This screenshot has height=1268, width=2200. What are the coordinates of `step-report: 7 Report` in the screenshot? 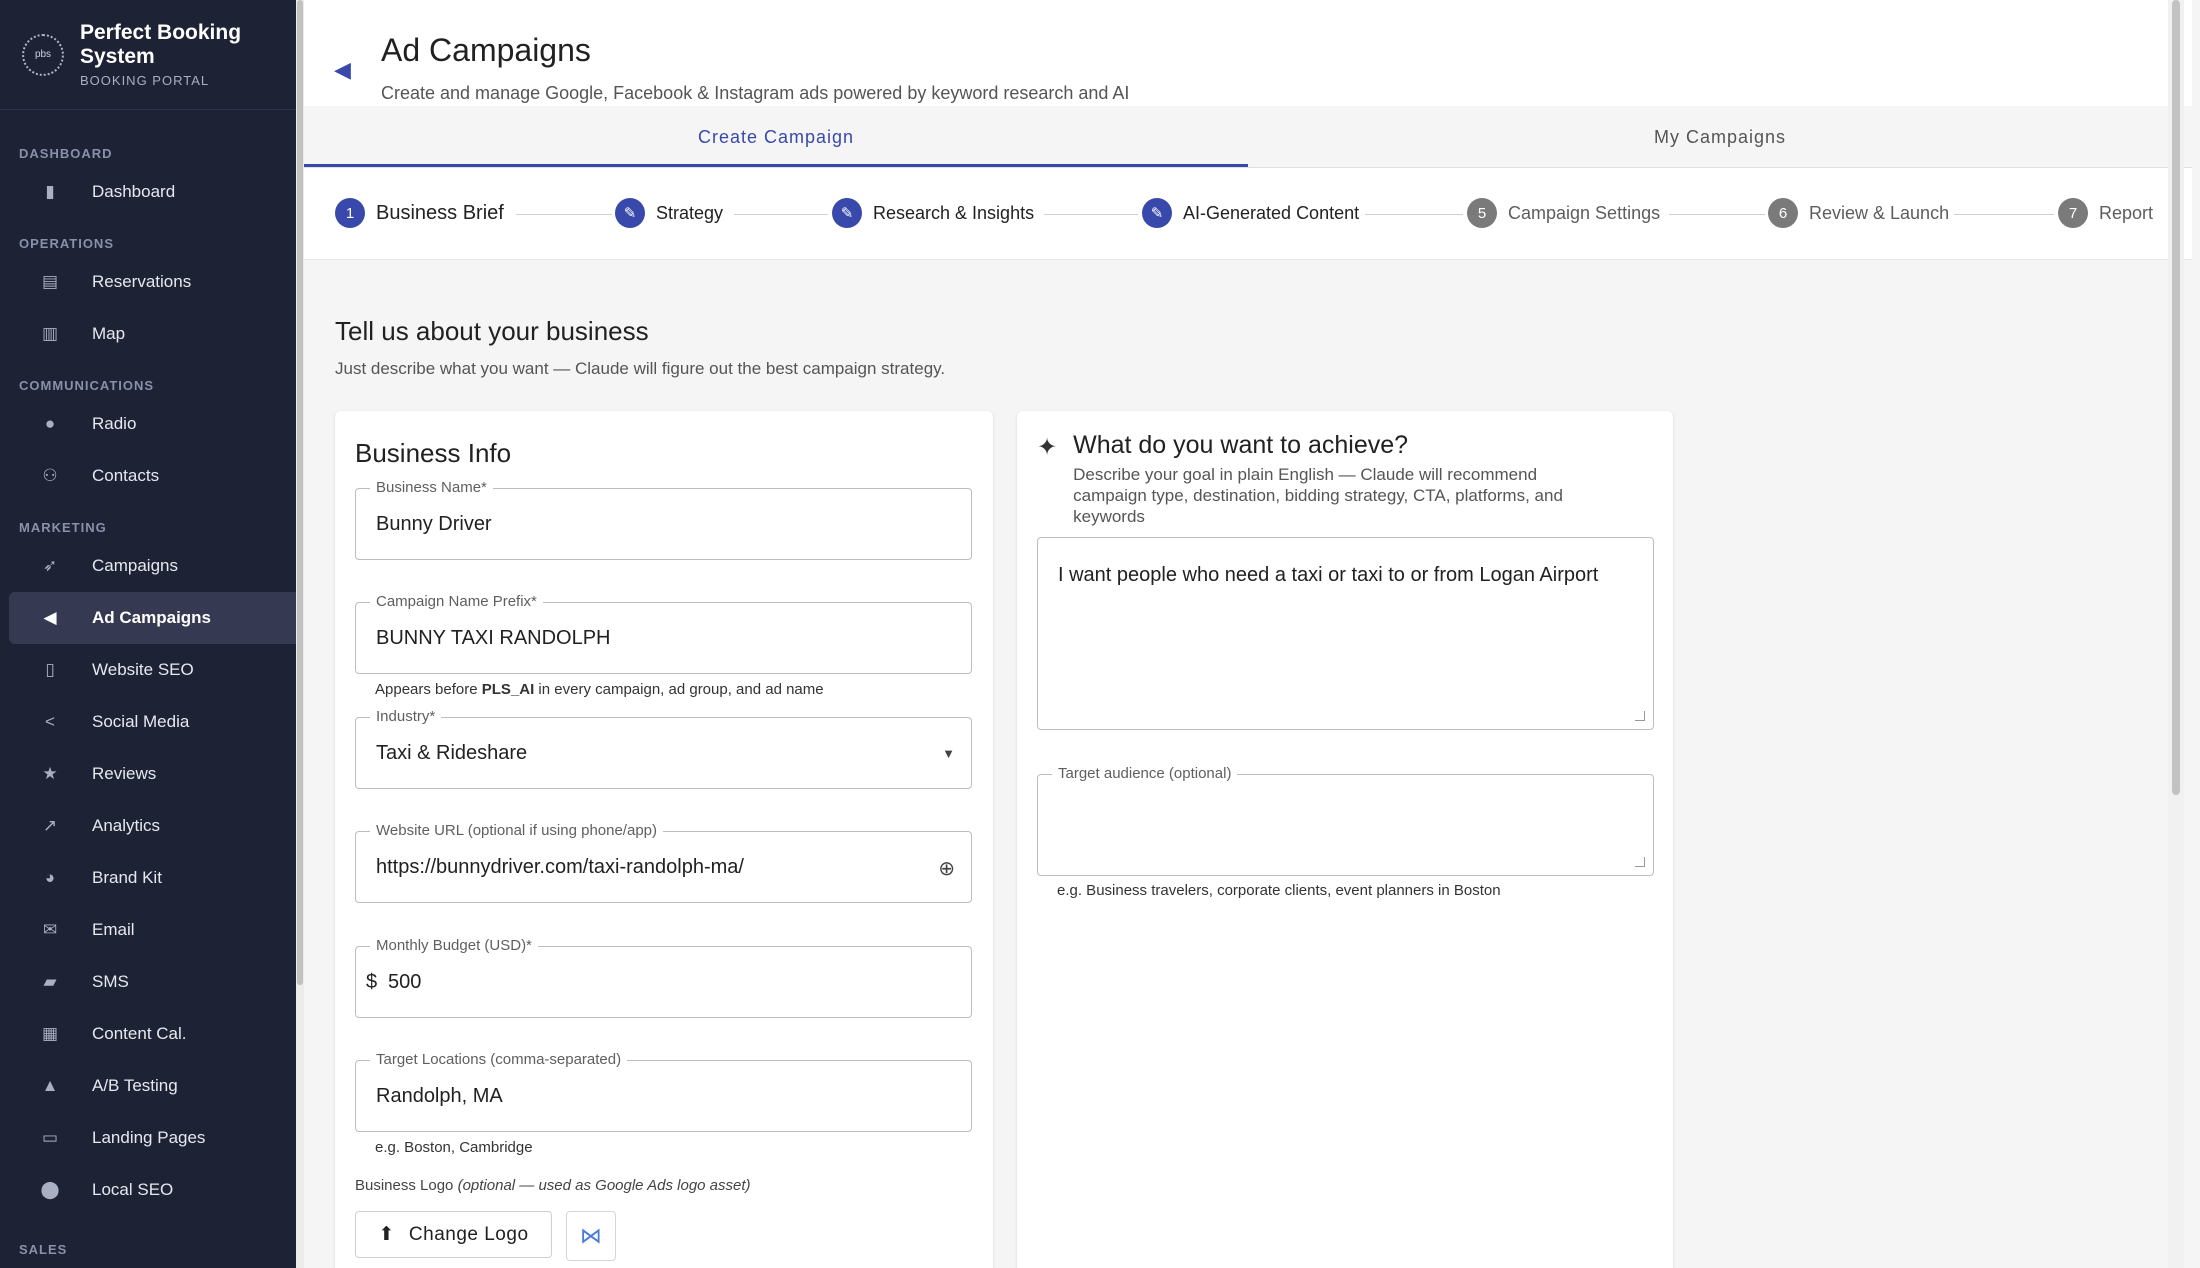 It's located at (2105, 213).